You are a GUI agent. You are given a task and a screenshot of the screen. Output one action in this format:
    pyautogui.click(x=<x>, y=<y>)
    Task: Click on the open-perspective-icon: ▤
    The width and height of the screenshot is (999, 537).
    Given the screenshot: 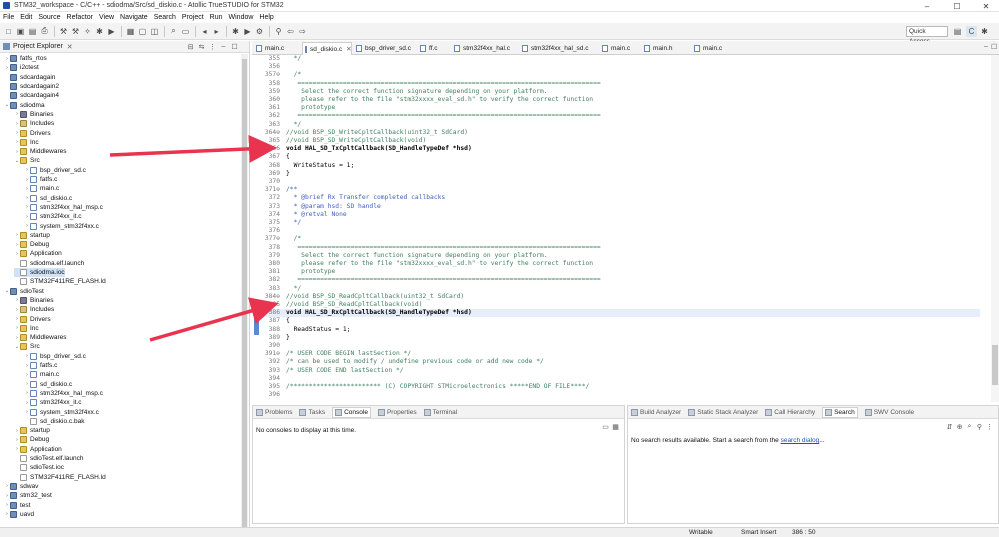 What is the action you would take?
    pyautogui.click(x=957, y=31)
    